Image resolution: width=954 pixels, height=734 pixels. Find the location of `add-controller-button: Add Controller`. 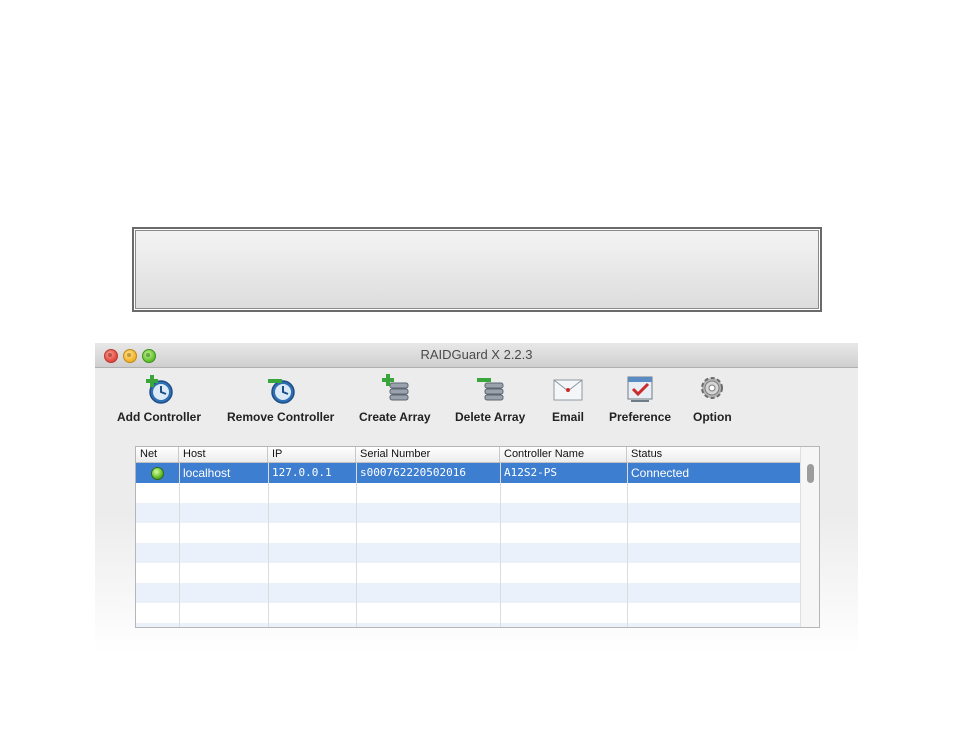

add-controller-button: Add Controller is located at coordinates (159, 398).